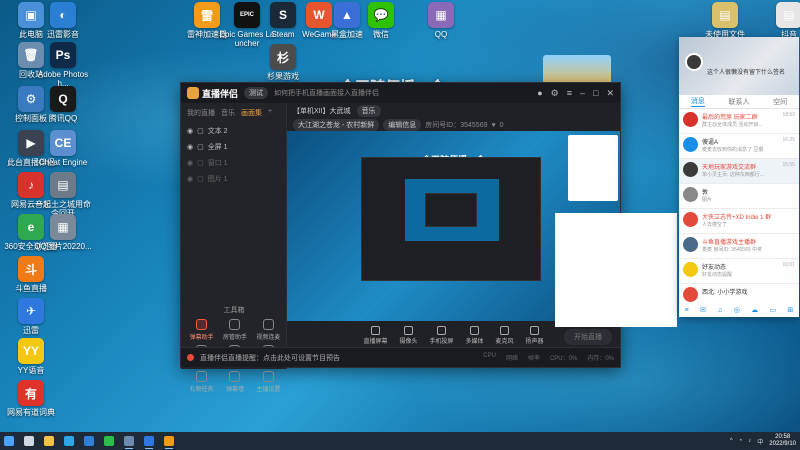 This screenshot has width=800, height=450. What do you see at coordinates (63, 148) in the screenshot?
I see `desktop-icon: CE Cheat Engine` at bounding box center [63, 148].